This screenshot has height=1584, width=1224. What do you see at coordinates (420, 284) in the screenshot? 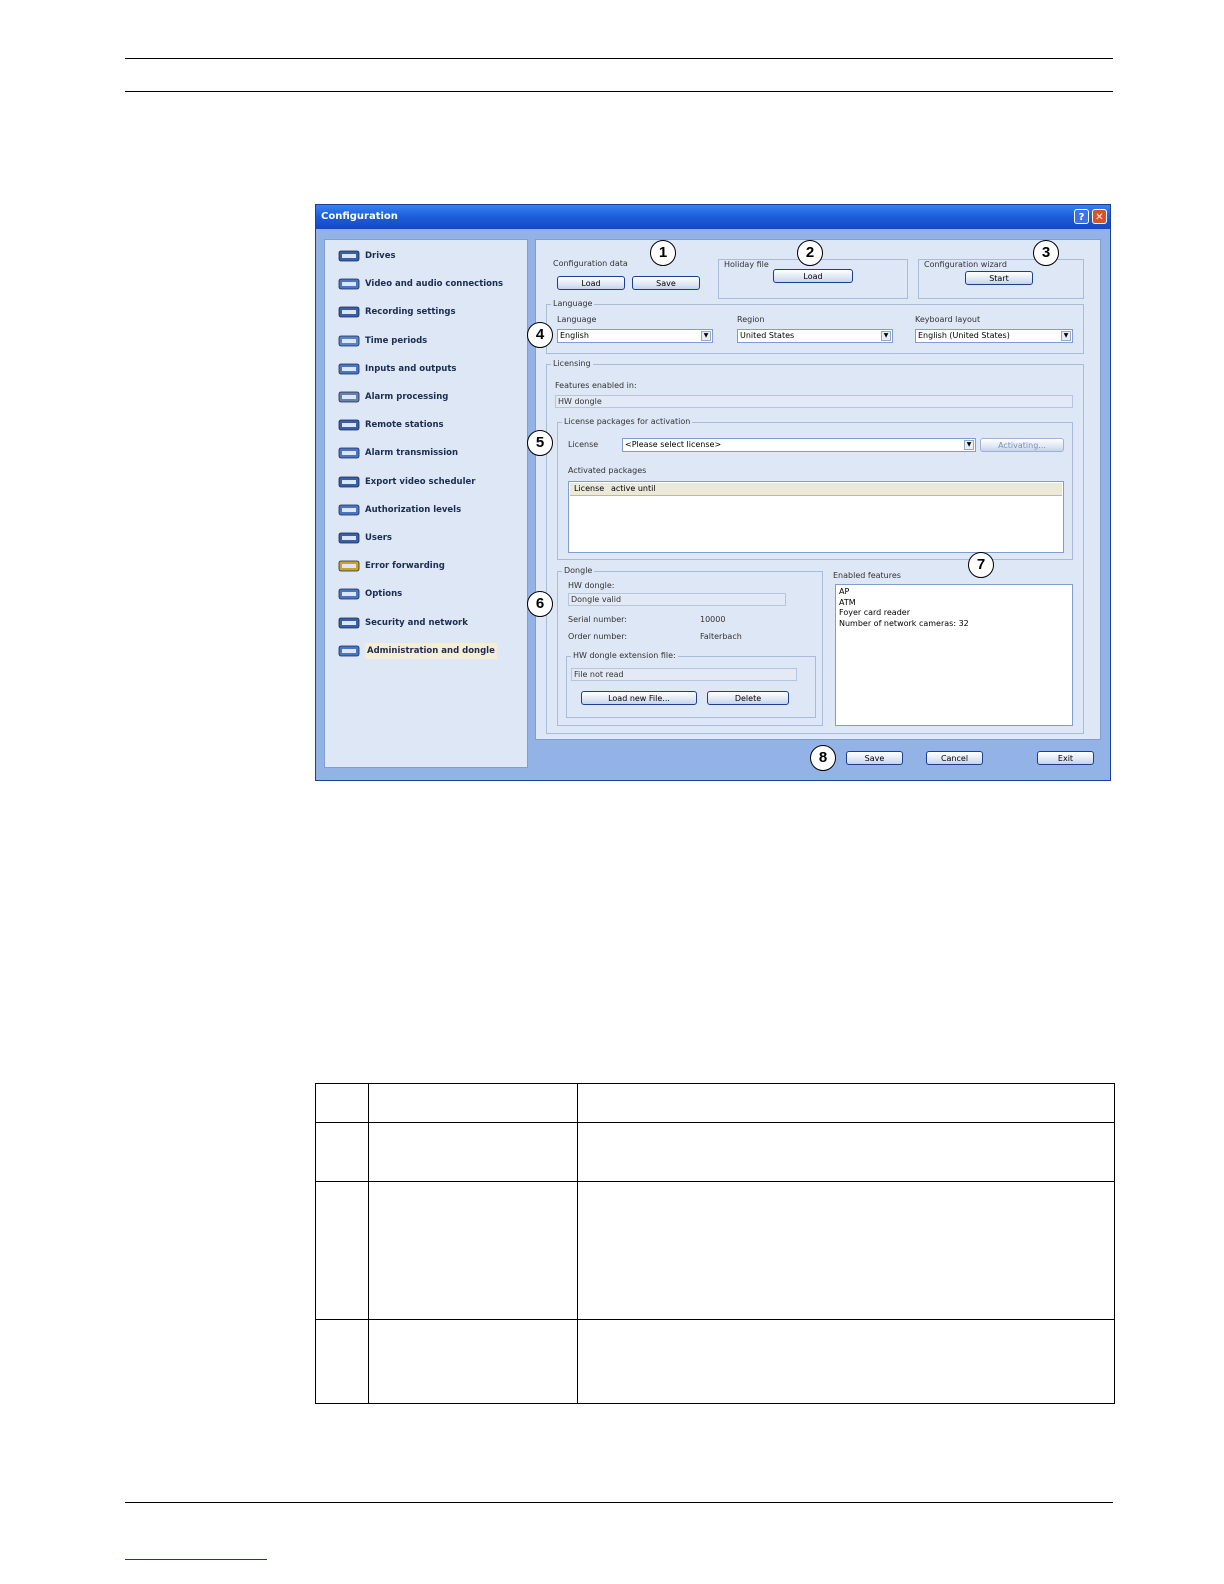
I see `sidebar-item-video-and-audio-connections: Video and audio connections` at bounding box center [420, 284].